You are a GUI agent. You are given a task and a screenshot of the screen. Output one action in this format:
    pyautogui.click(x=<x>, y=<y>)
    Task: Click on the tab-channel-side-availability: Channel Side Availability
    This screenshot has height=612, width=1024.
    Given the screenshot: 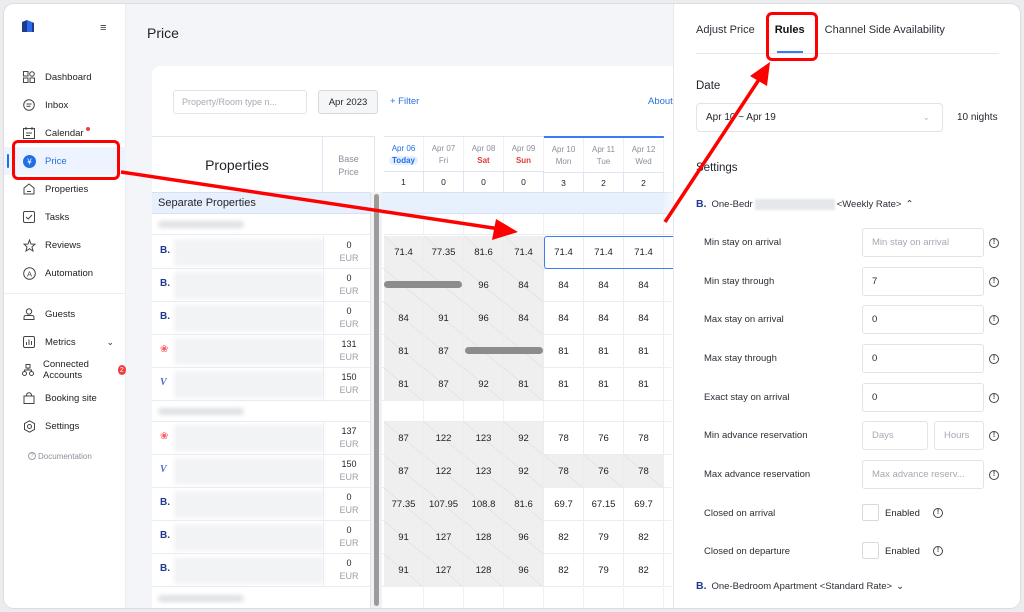 What is the action you would take?
    pyautogui.click(x=885, y=28)
    